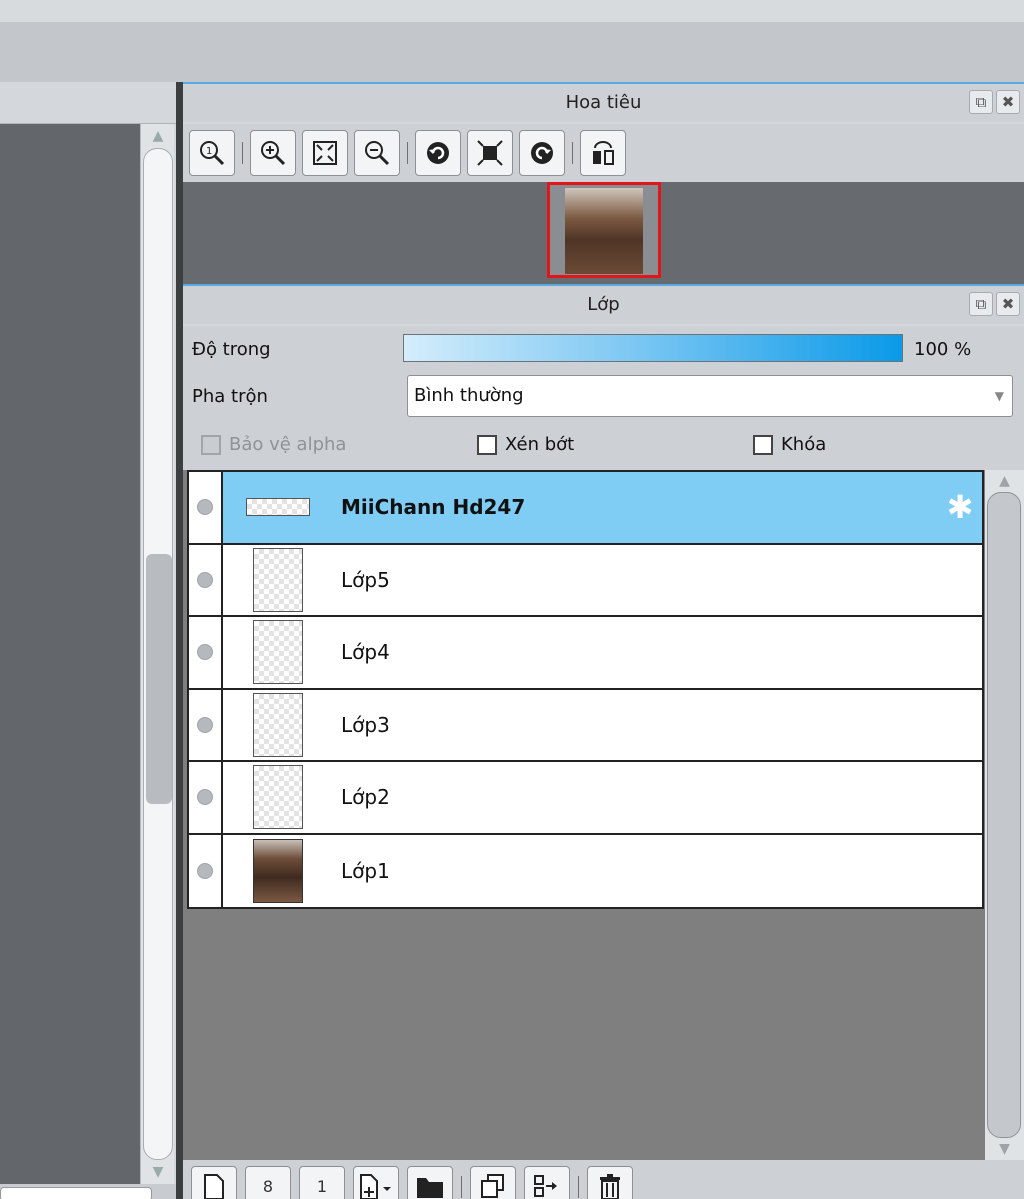 The image size is (1024, 1199). I want to click on new-page-icon, so click(214, 1186).